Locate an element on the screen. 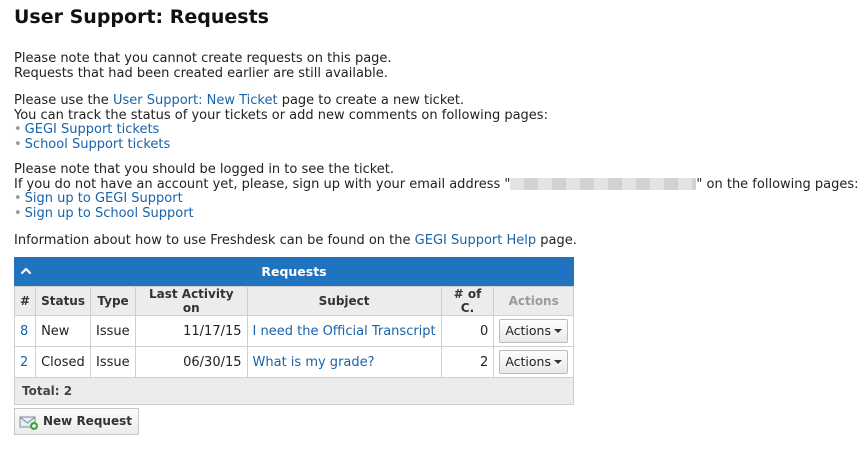  cell-status: New is located at coordinates (63, 331).